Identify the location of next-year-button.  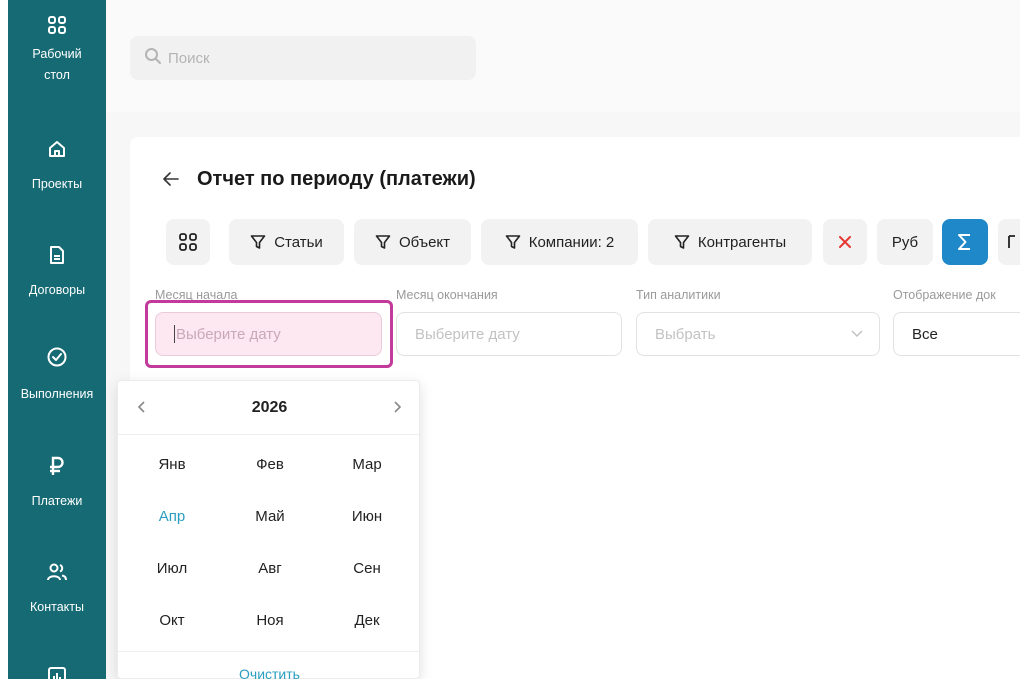
(398, 407).